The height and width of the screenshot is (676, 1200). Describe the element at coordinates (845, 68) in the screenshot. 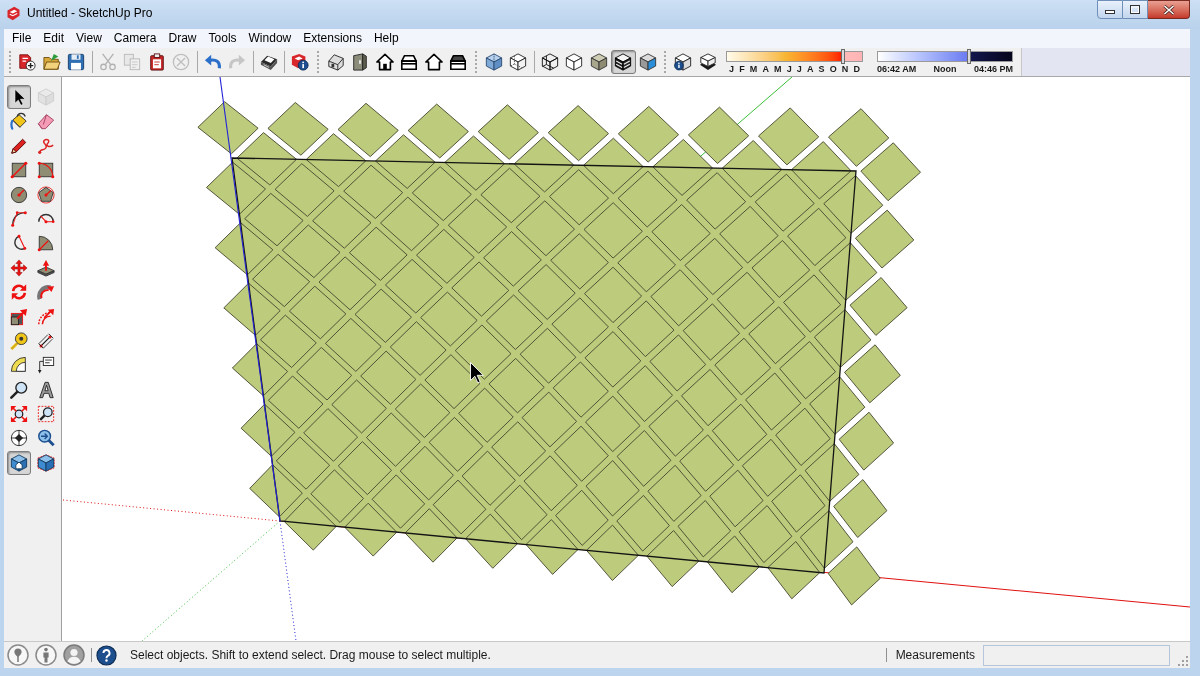

I see `month-label: N` at that location.